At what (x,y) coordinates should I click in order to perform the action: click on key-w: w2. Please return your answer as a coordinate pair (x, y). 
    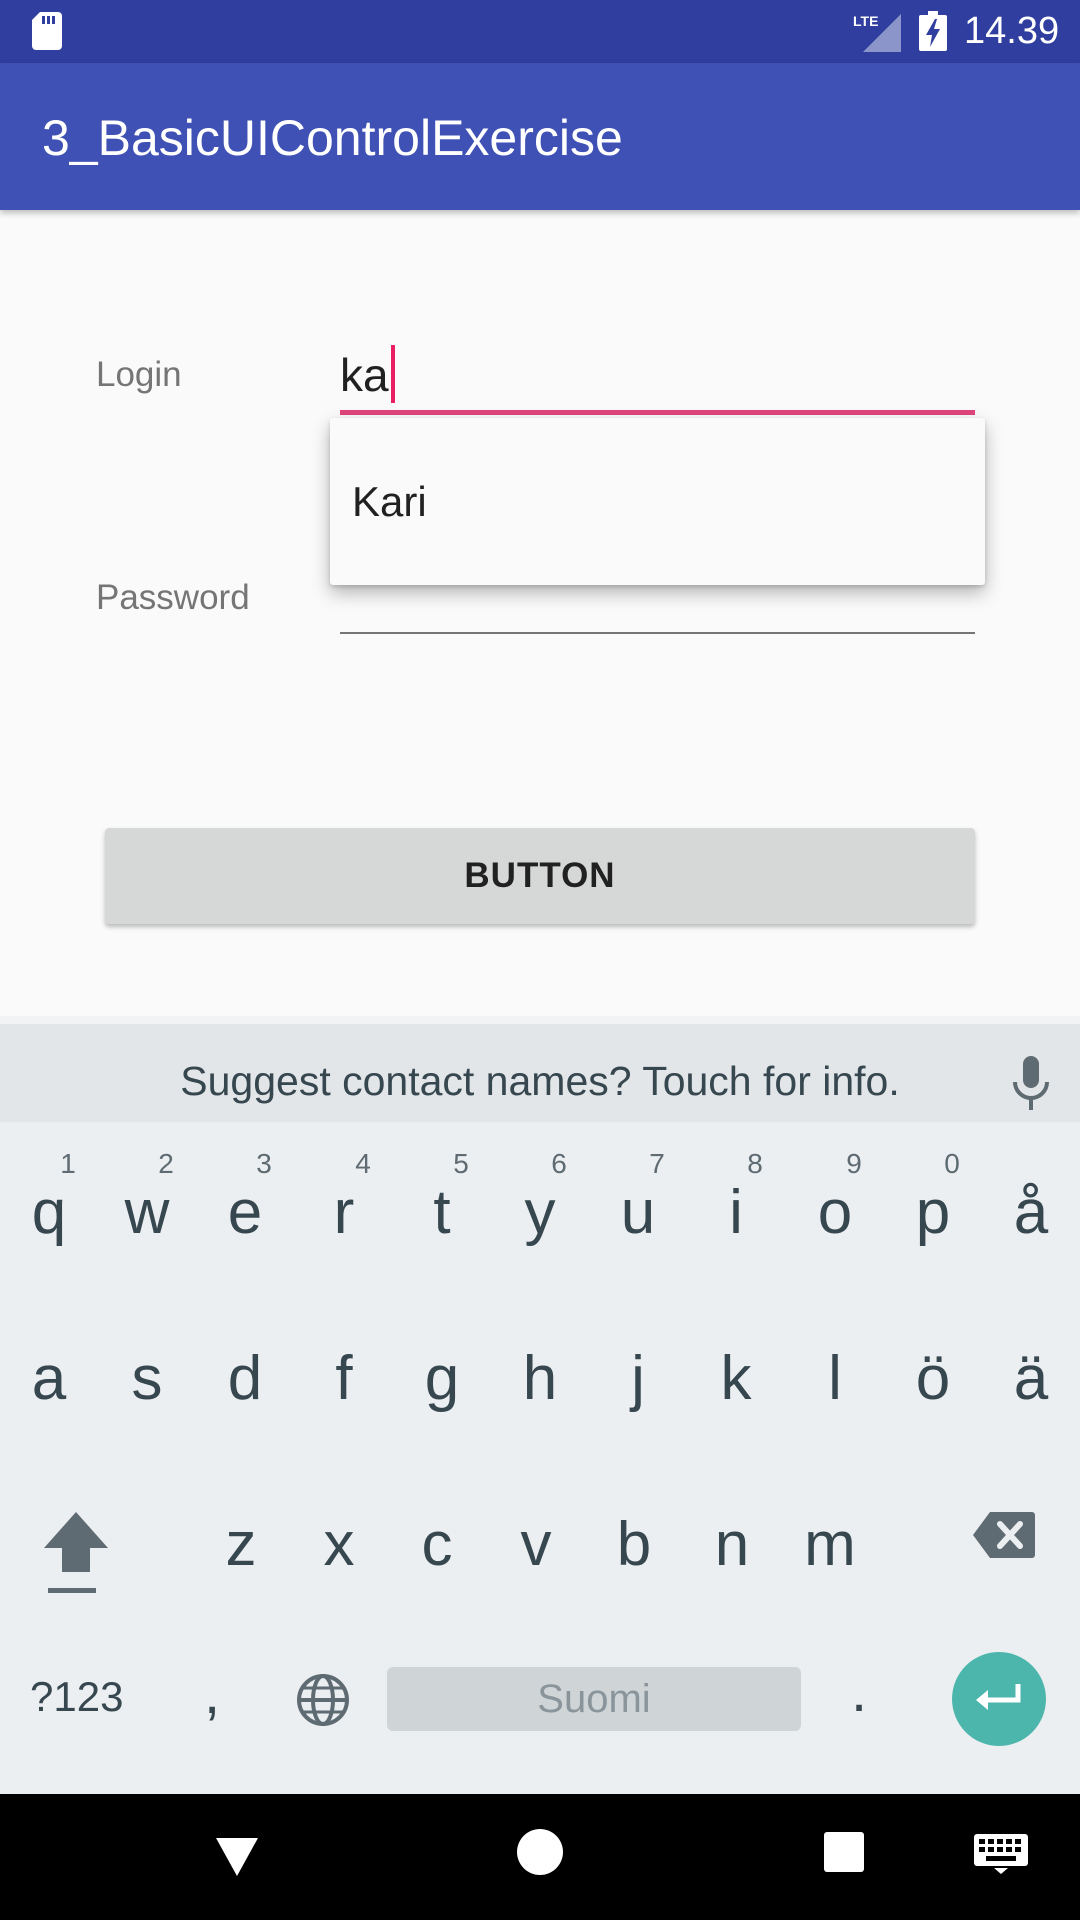
    Looking at the image, I should click on (147, 1195).